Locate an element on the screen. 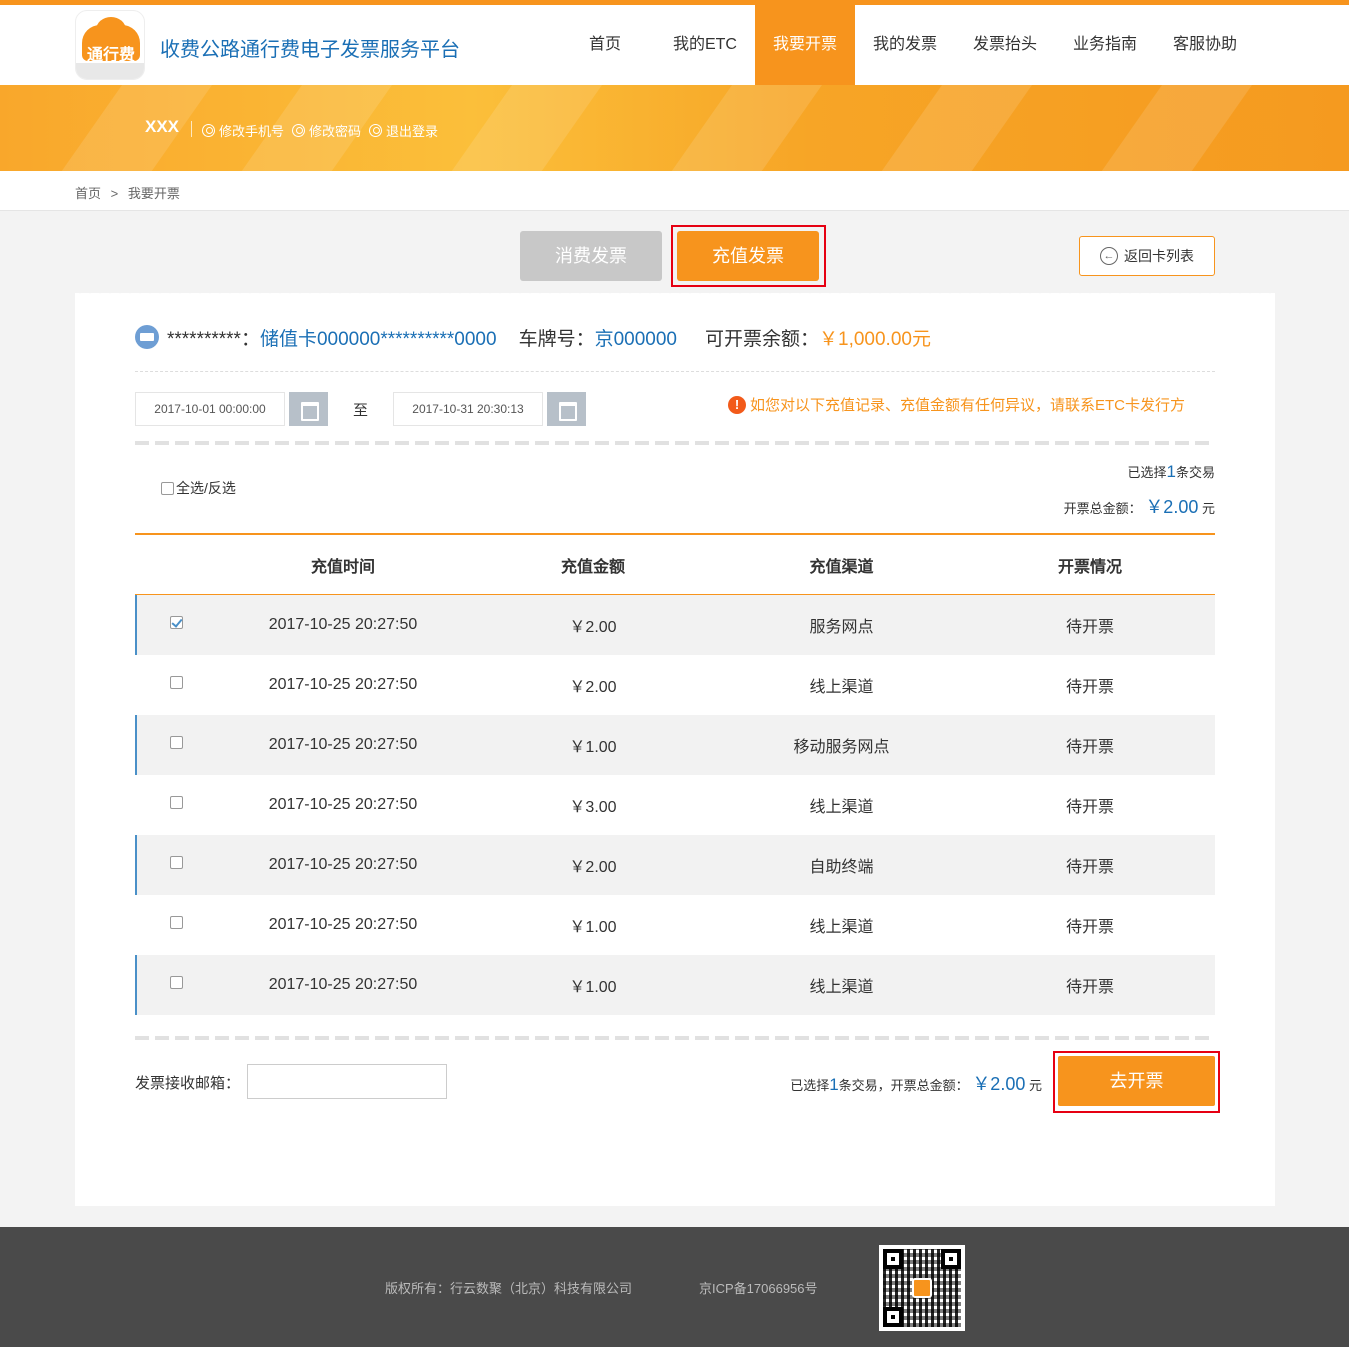 Image resolution: width=1349 pixels, height=1347 pixels. panel-serrated-edge is located at coordinates (675, 293).